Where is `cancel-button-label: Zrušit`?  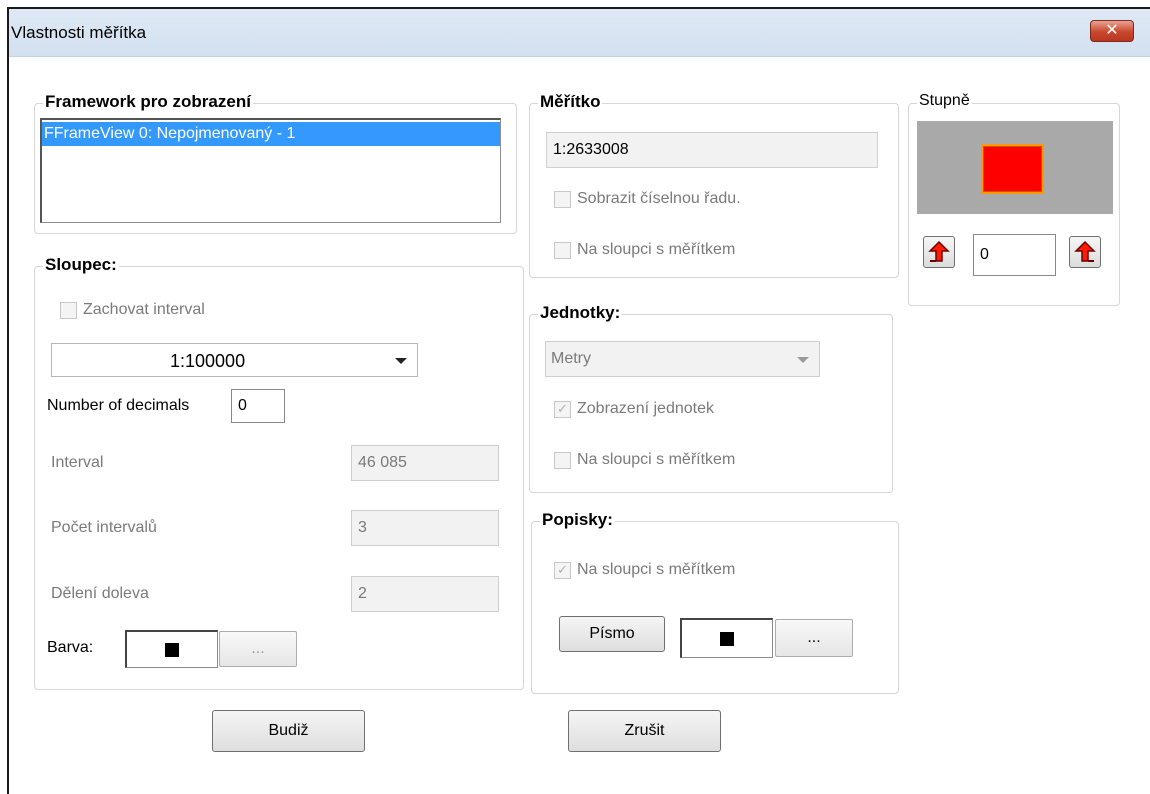 cancel-button-label: Zrušit is located at coordinates (644, 730).